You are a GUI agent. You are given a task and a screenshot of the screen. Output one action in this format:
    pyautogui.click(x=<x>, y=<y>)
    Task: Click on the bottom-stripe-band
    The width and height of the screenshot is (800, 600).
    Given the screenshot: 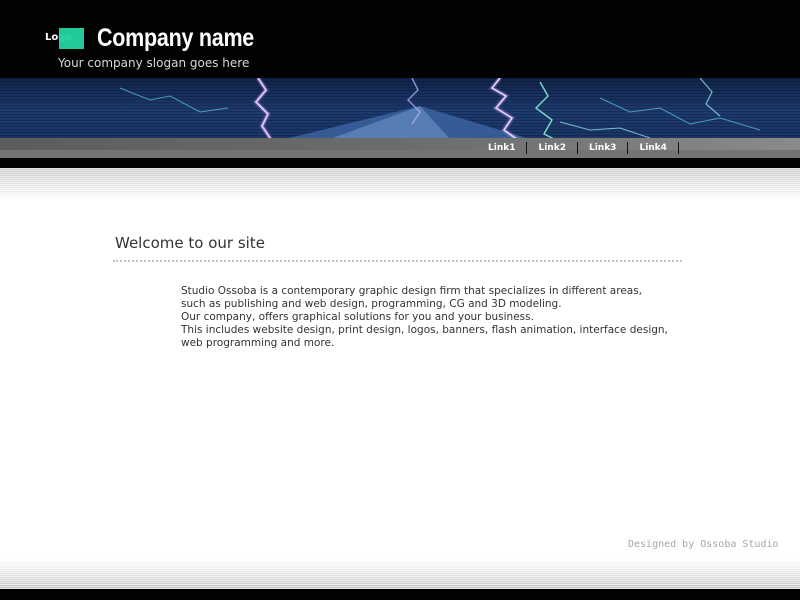 What is the action you would take?
    pyautogui.click(x=400, y=573)
    